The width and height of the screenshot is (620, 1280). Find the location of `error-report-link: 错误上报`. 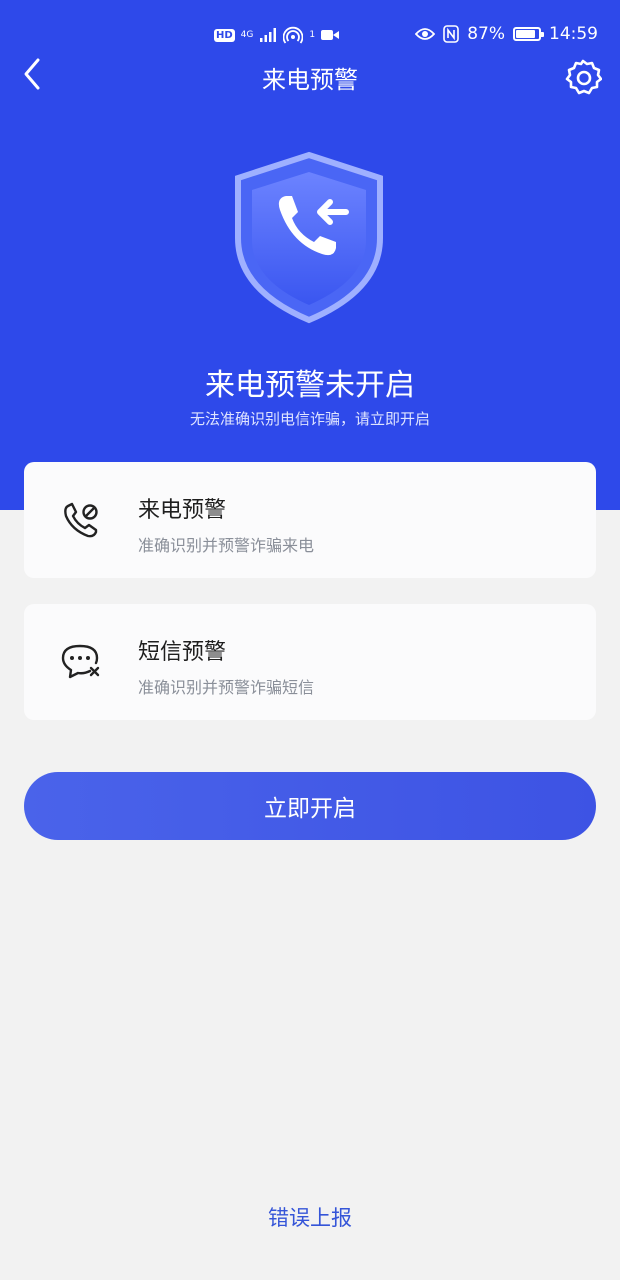

error-report-link: 错误上报 is located at coordinates (310, 1217).